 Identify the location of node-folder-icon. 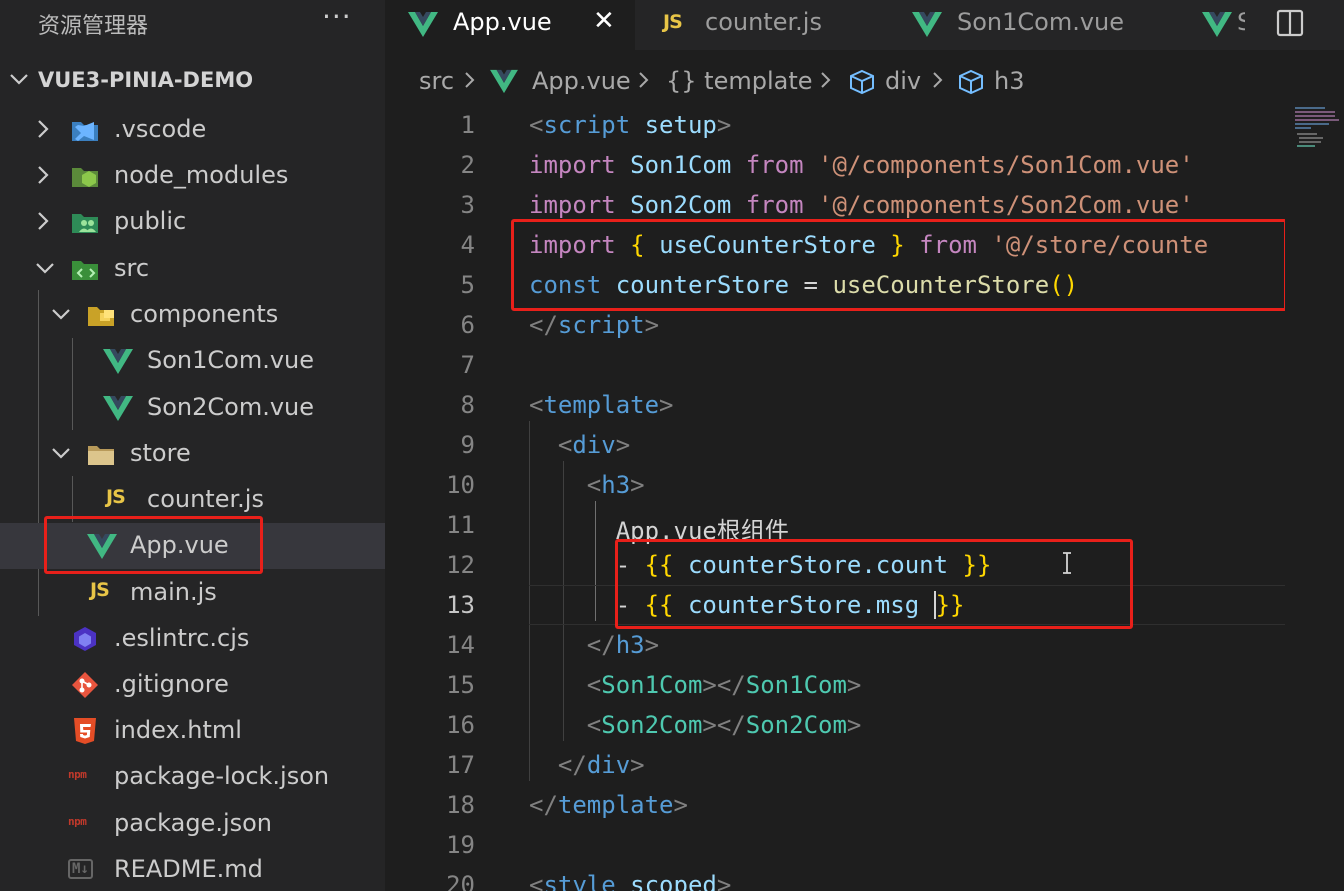
(85, 176).